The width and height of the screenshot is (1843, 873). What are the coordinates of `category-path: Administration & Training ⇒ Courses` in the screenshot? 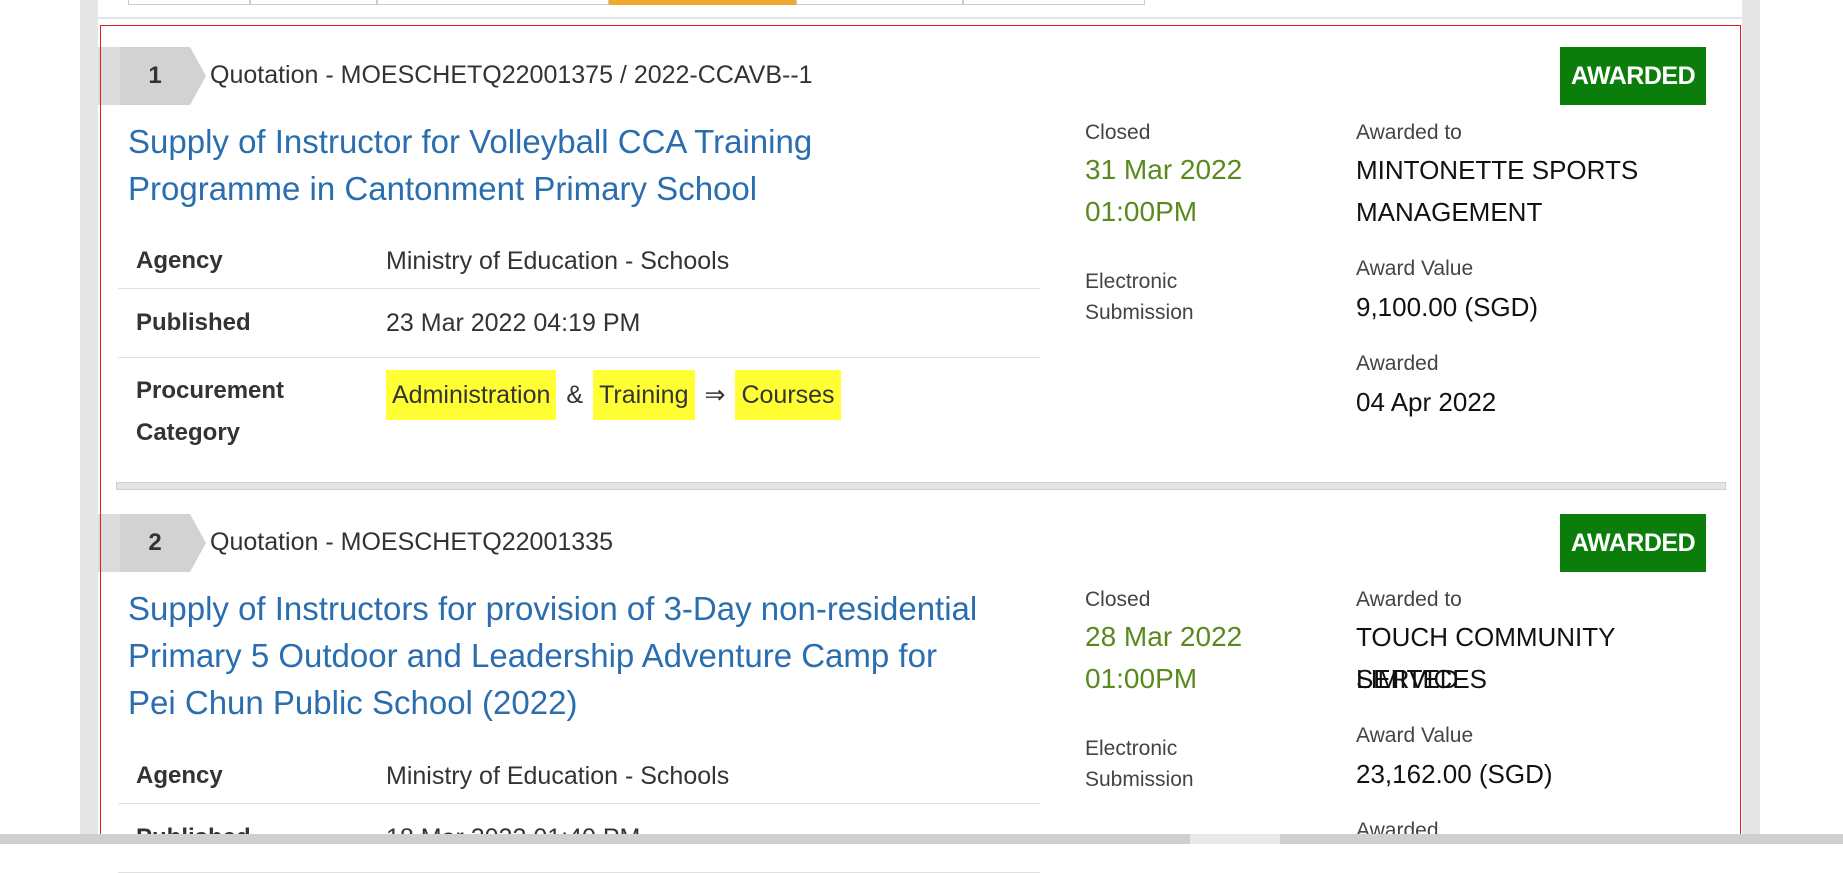 It's located at (613, 395).